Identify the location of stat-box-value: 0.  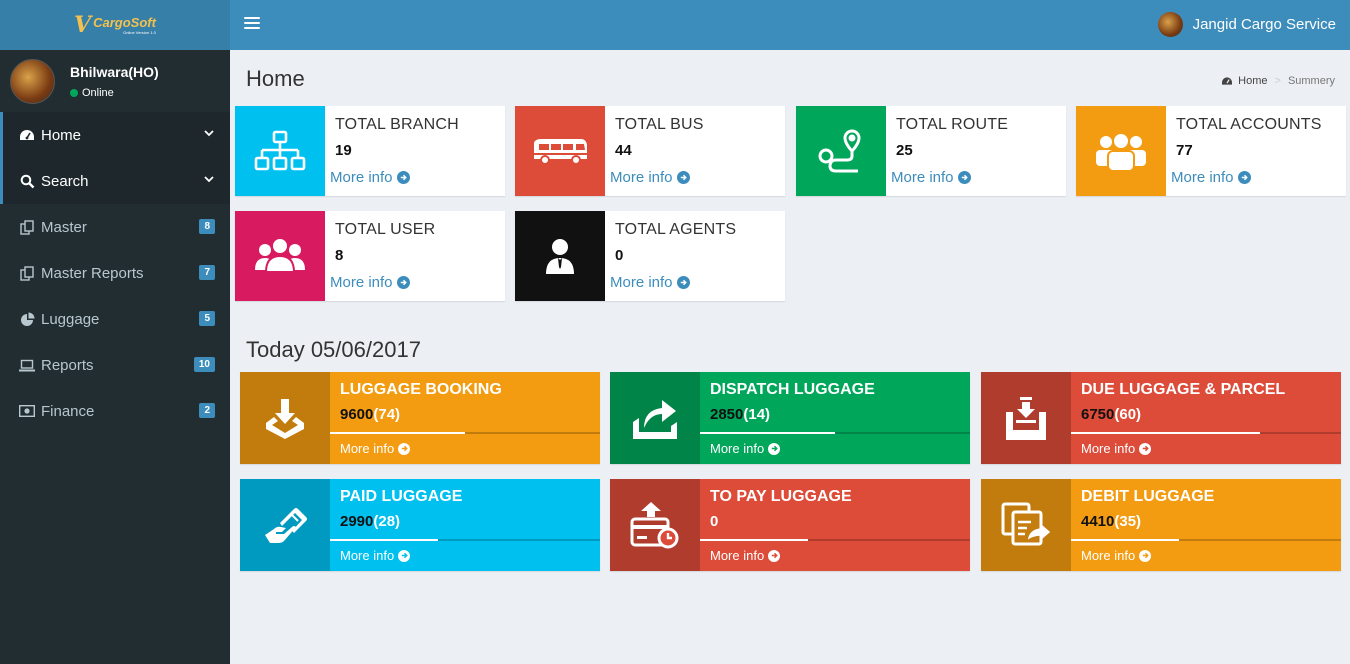
(714, 521).